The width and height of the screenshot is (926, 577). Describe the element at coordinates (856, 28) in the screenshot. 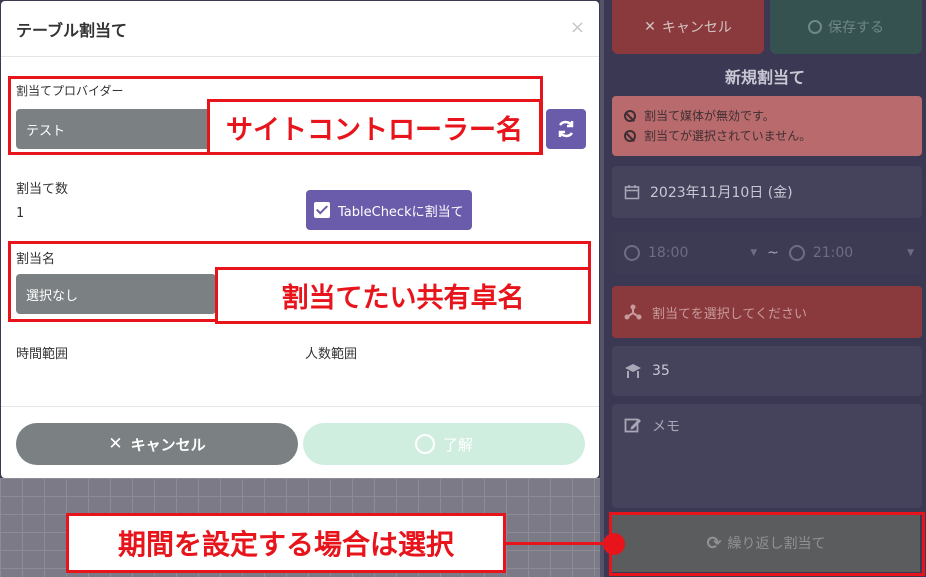

I see `panel-save-label: 保存する` at that location.